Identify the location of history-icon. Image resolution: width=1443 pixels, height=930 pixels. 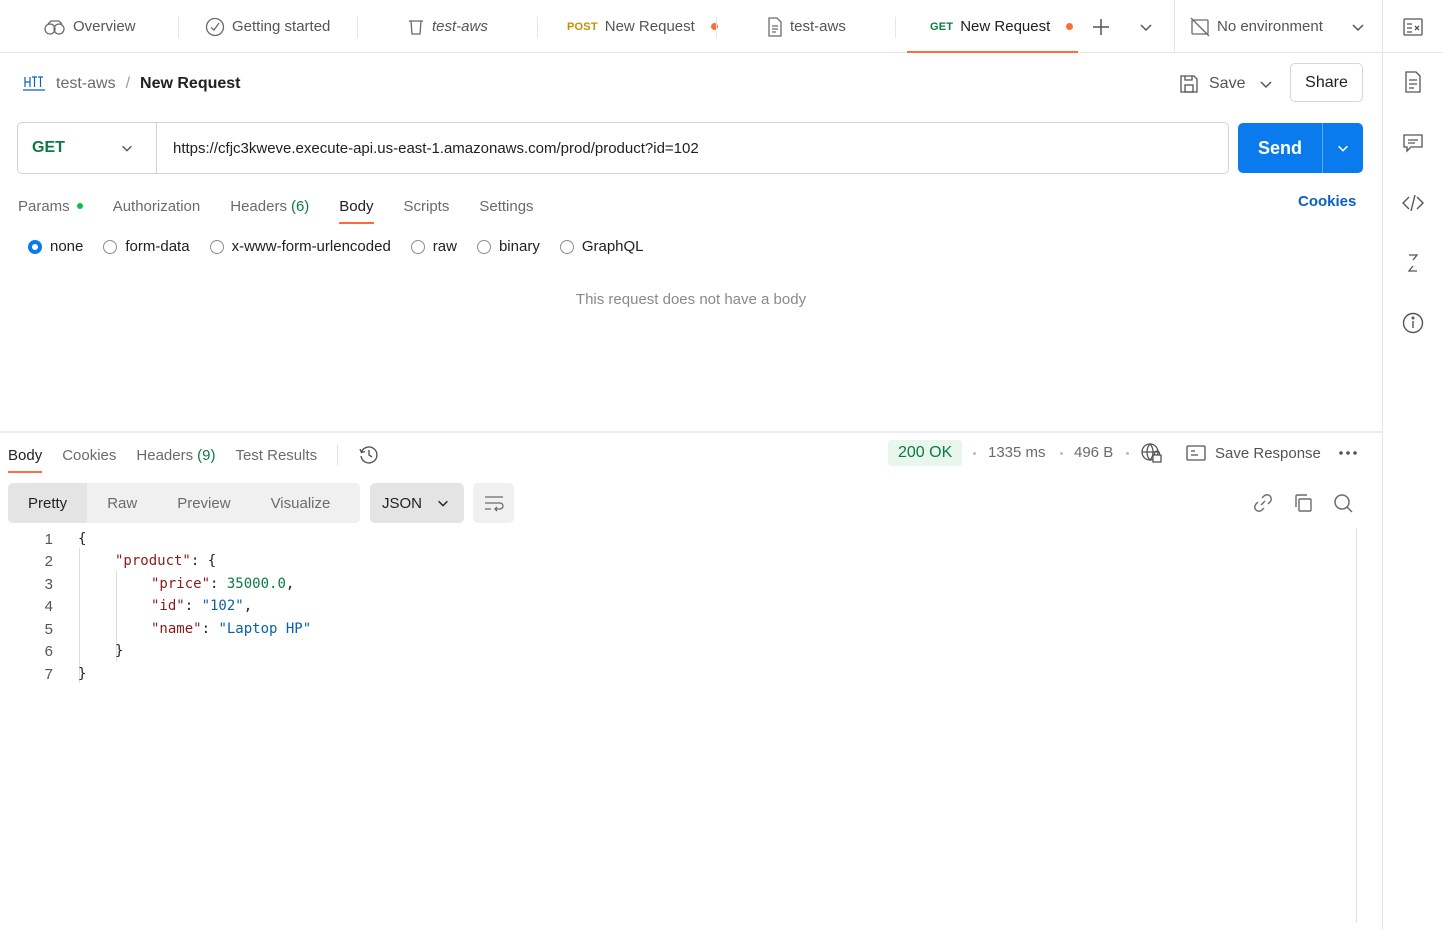
(369, 455).